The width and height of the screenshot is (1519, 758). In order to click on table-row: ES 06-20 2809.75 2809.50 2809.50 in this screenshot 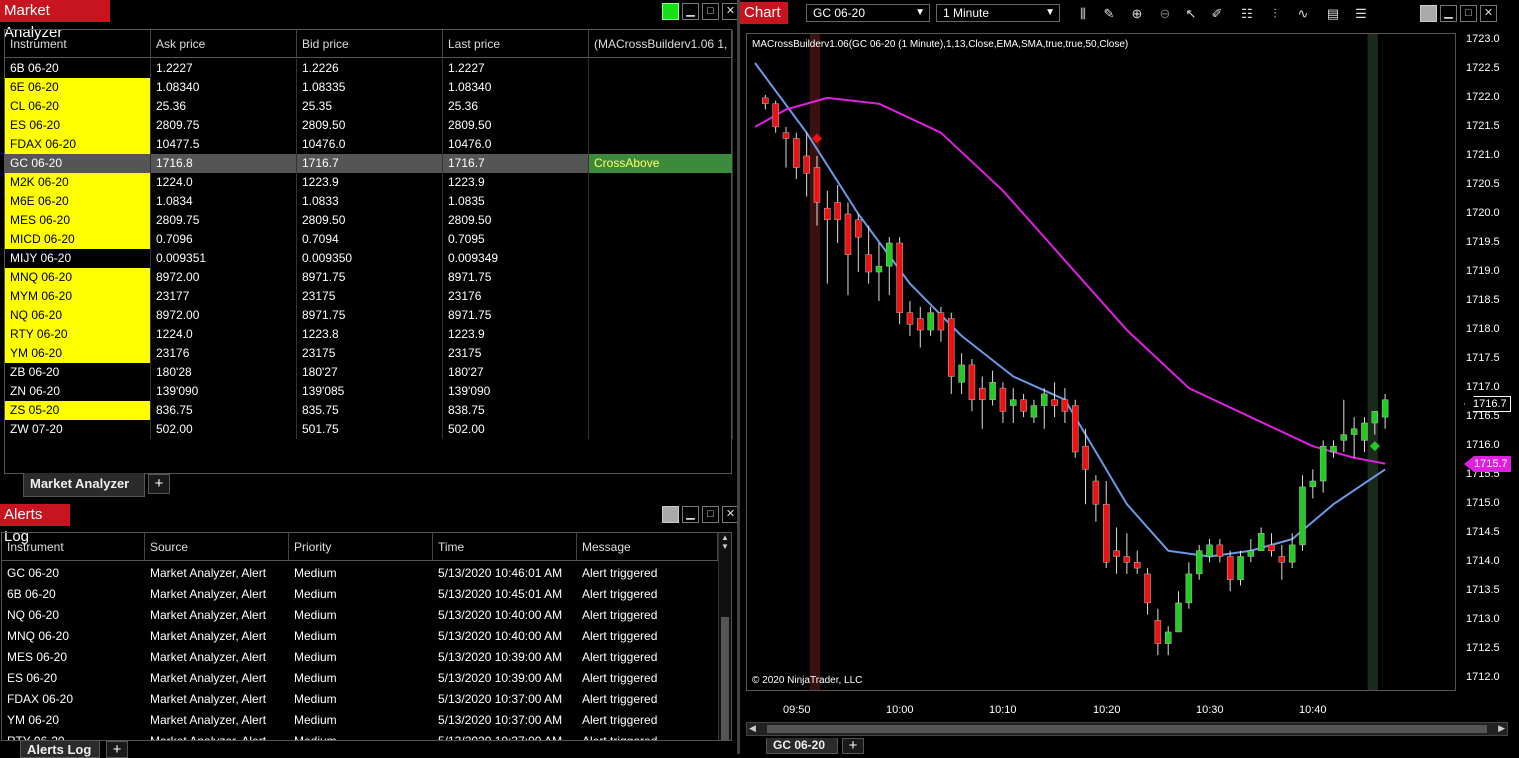, I will do `click(369, 125)`.